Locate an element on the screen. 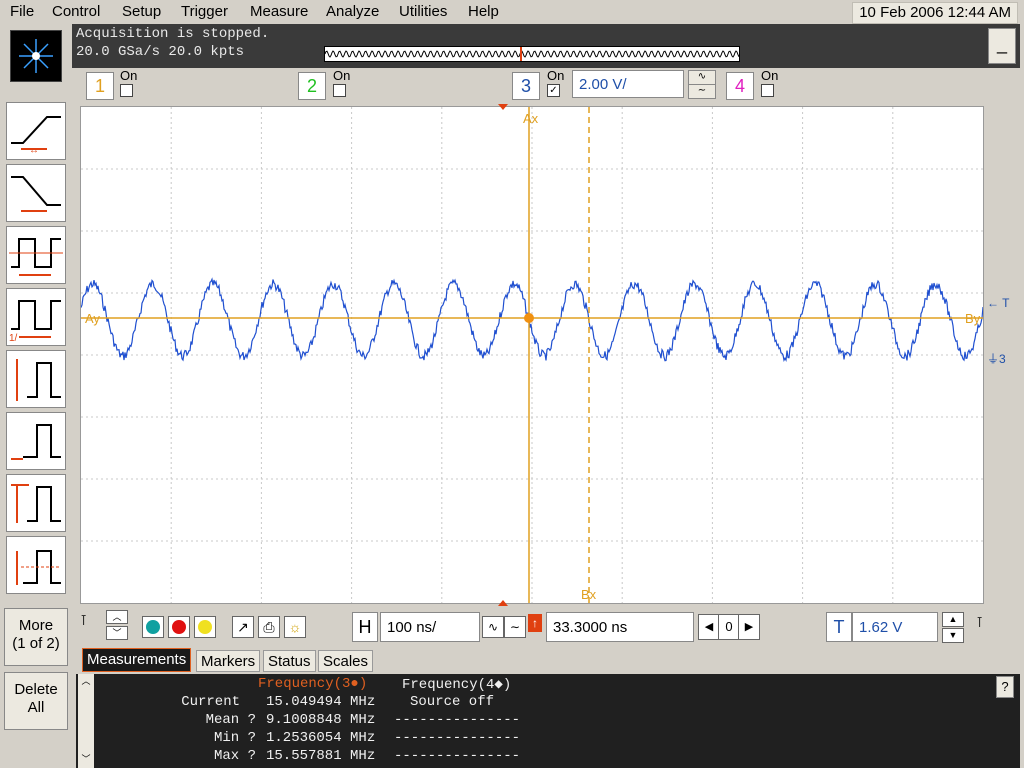 Image resolution: width=1024 pixels, height=768 pixels. stop-button is located at coordinates (179, 627).